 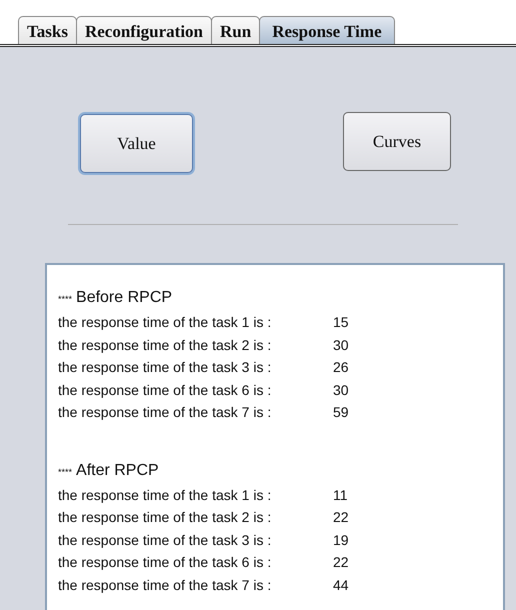 What do you see at coordinates (341, 367) in the screenshot?
I see `result-value: 26` at bounding box center [341, 367].